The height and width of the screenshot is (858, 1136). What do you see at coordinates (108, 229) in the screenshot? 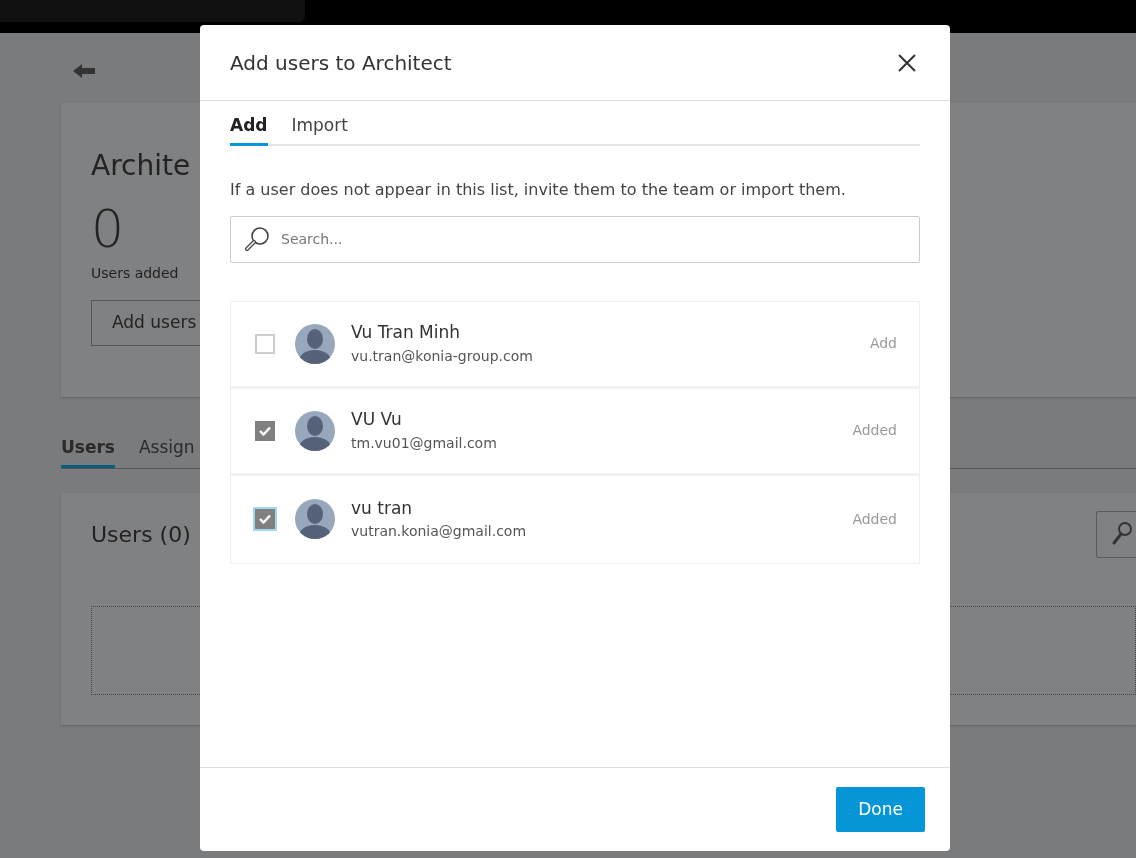
I see `users-count: 0` at bounding box center [108, 229].